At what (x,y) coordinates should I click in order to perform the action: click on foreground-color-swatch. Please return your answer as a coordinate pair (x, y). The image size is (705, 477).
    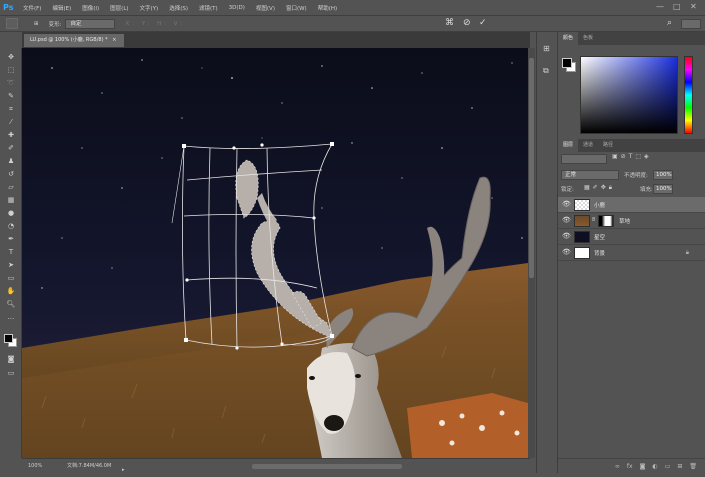
    Looking at the image, I should click on (8, 338).